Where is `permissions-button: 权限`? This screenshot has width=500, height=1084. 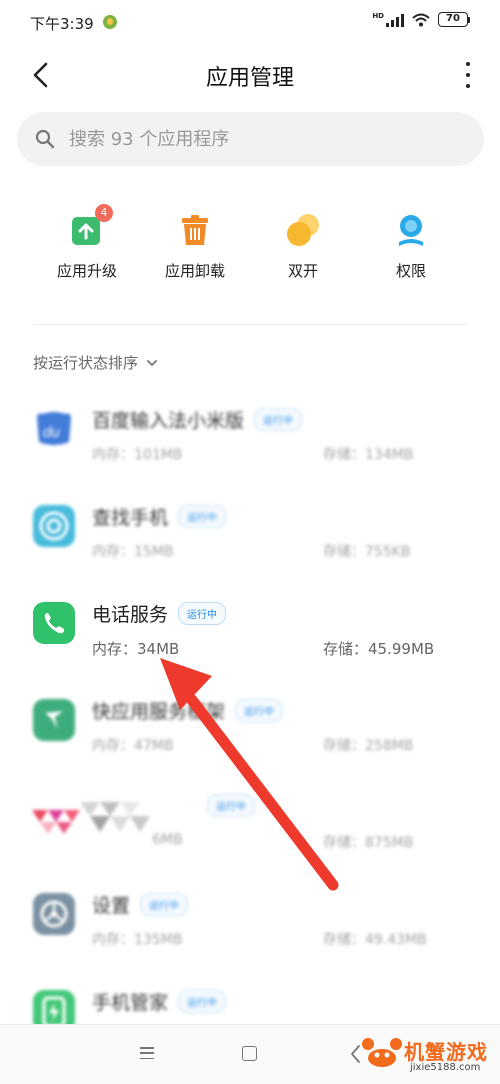
permissions-button: 权限 is located at coordinates (411, 246).